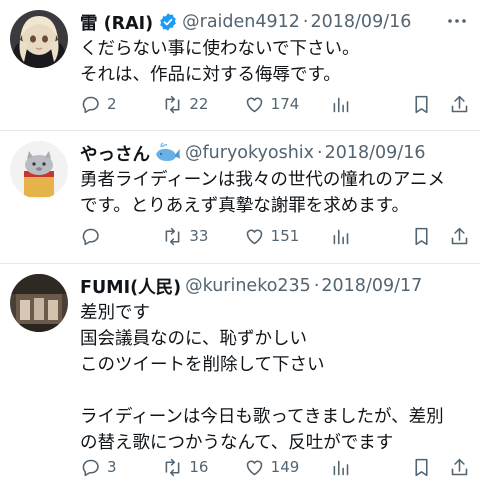 The height and width of the screenshot is (492, 480). What do you see at coordinates (457, 21) in the screenshot?
I see `more-icon` at bounding box center [457, 21].